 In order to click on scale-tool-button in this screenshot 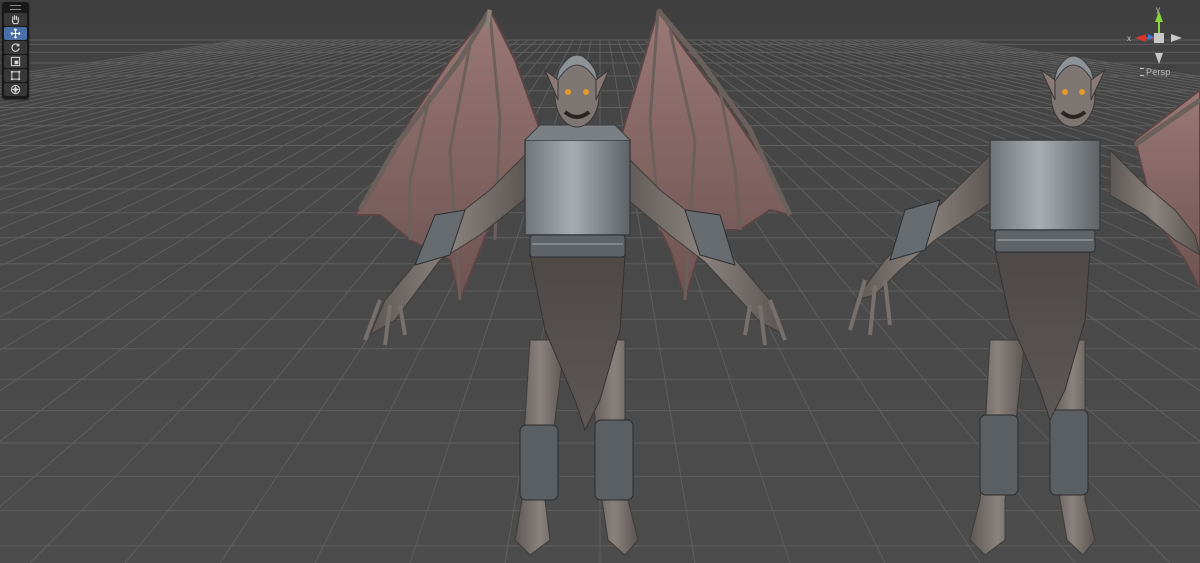, I will do `click(15, 61)`.